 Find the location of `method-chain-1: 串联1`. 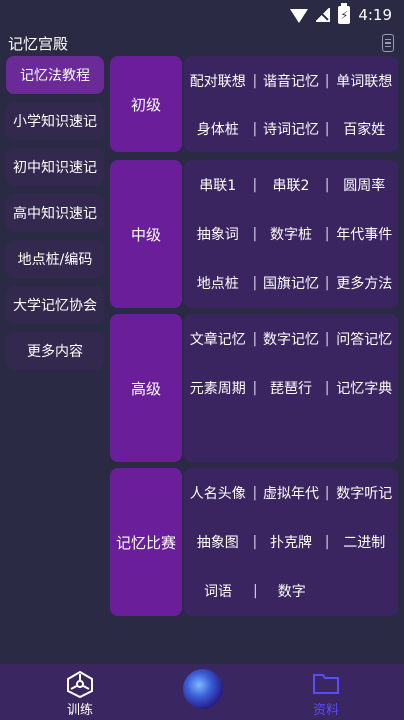

method-chain-1: 串联1 is located at coordinates (218, 185).